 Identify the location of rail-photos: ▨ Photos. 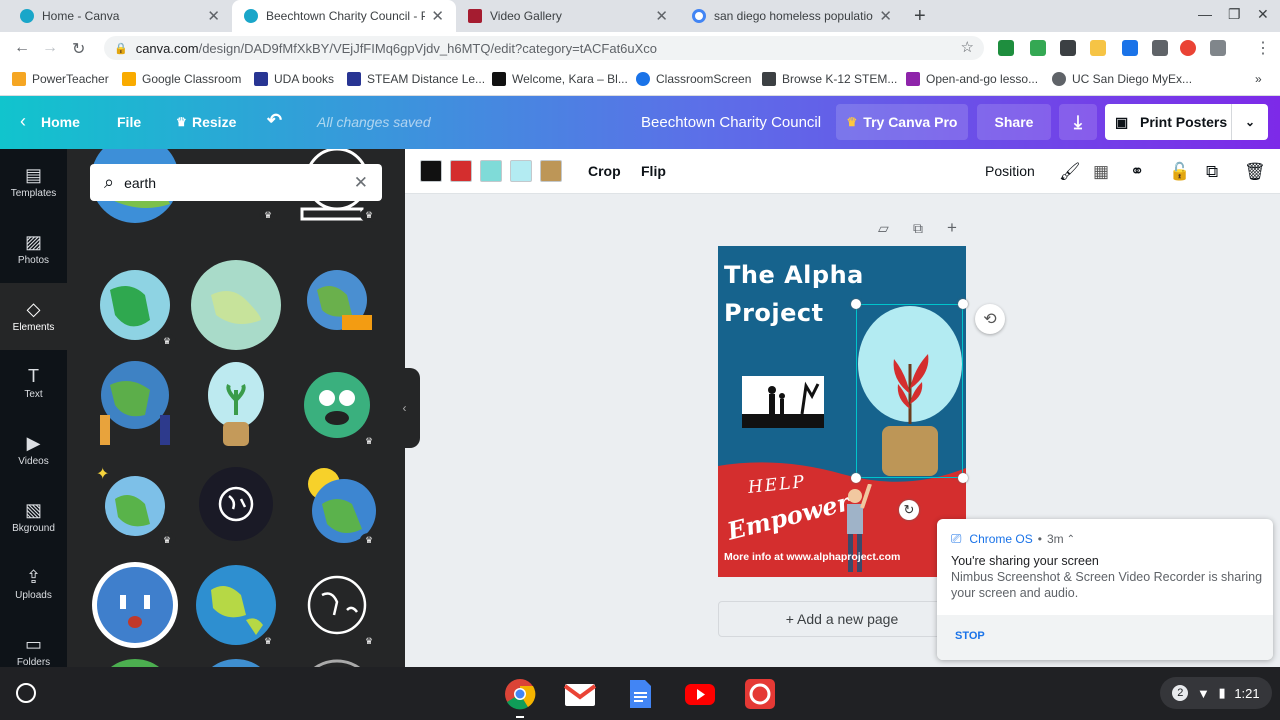
(33, 249).